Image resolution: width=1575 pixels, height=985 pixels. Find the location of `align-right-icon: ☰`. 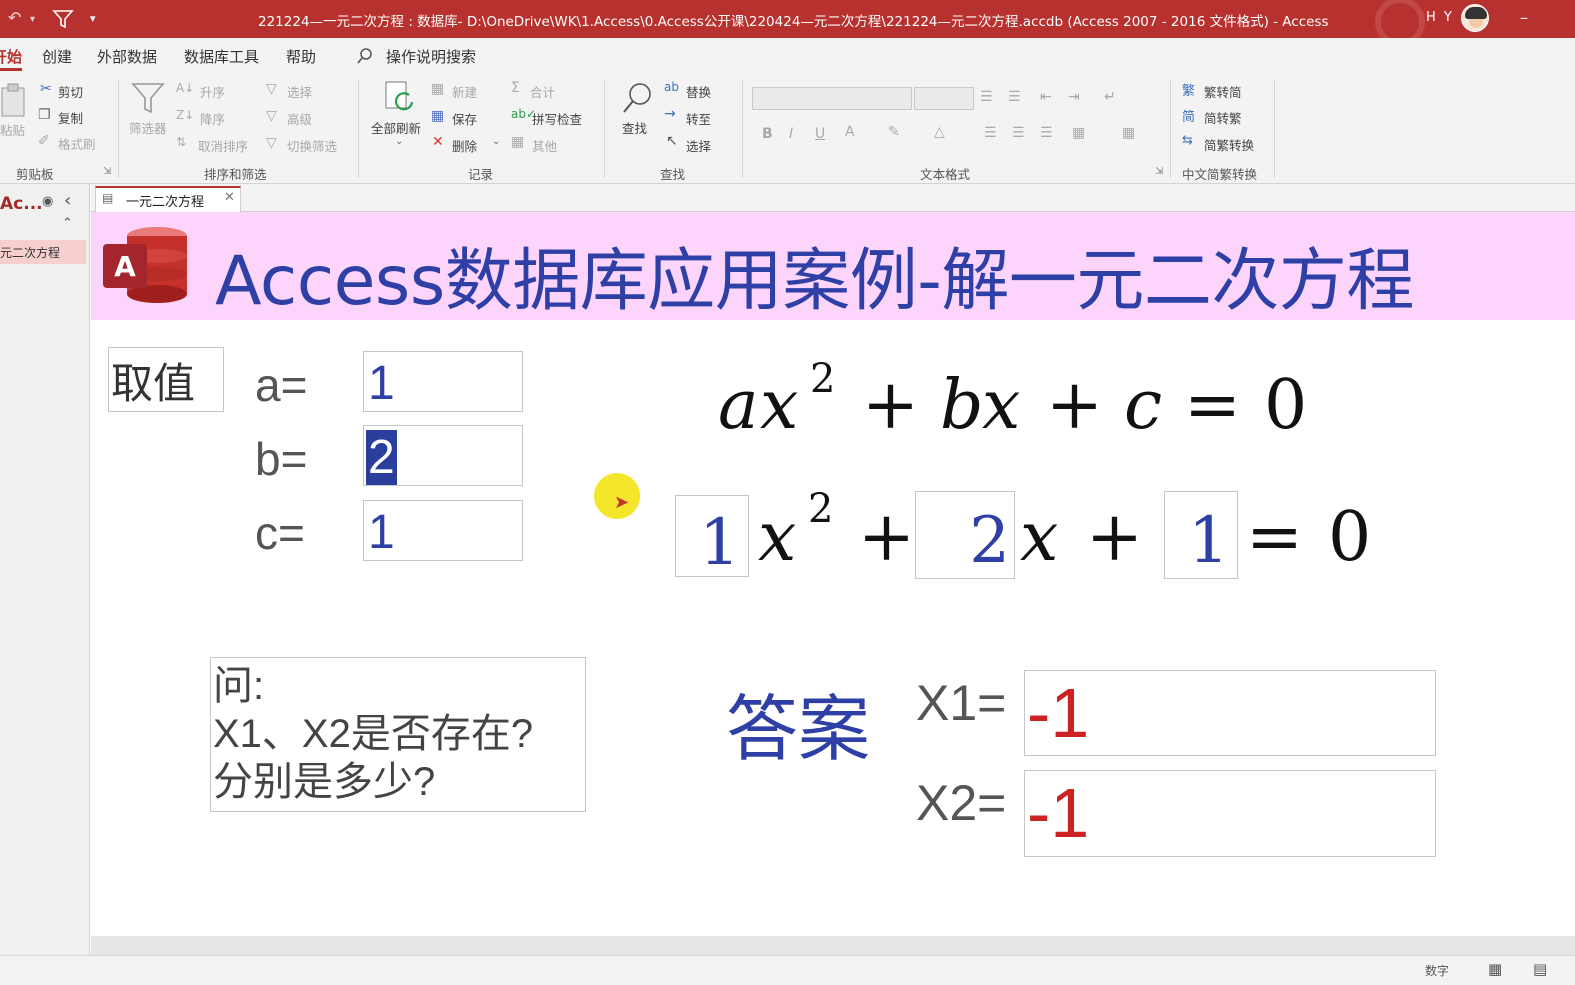

align-right-icon: ☰ is located at coordinates (1046, 133).